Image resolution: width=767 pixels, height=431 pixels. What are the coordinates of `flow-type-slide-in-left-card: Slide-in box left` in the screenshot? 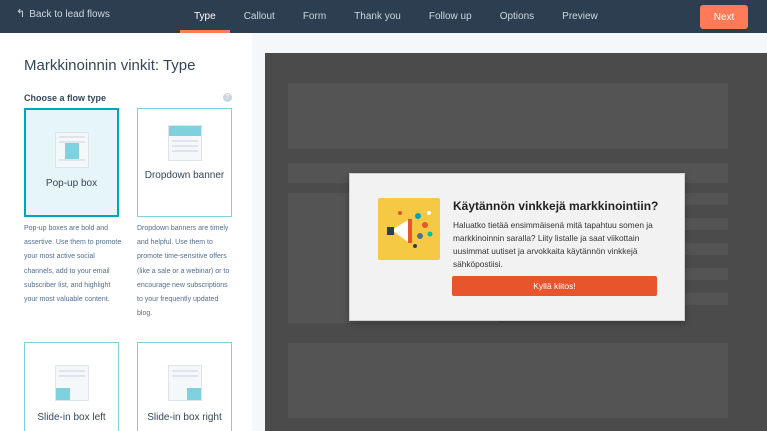 It's located at (71, 386).